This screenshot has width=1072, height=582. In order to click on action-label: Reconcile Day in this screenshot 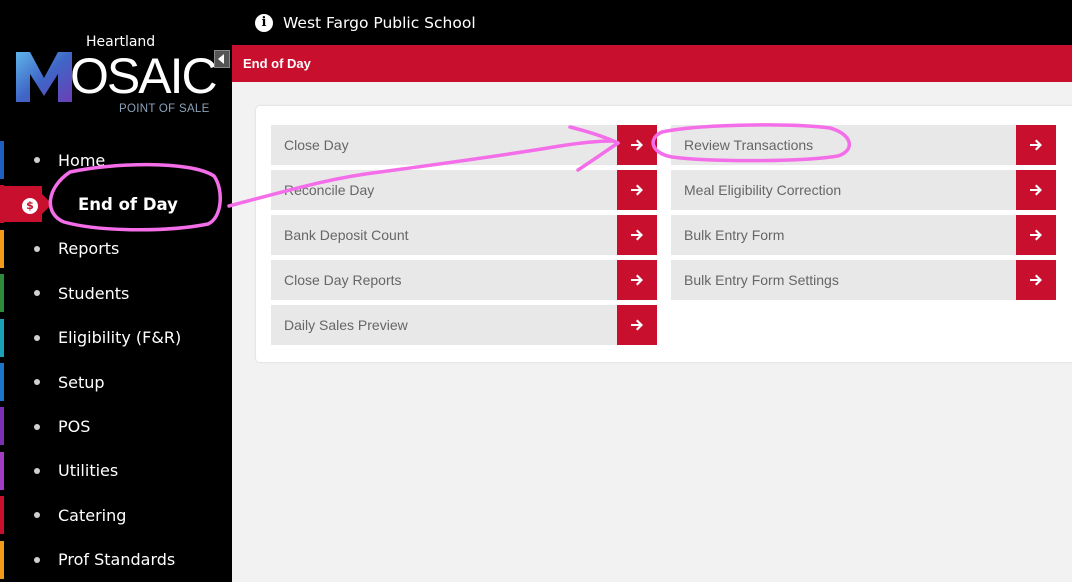, I will do `click(329, 190)`.